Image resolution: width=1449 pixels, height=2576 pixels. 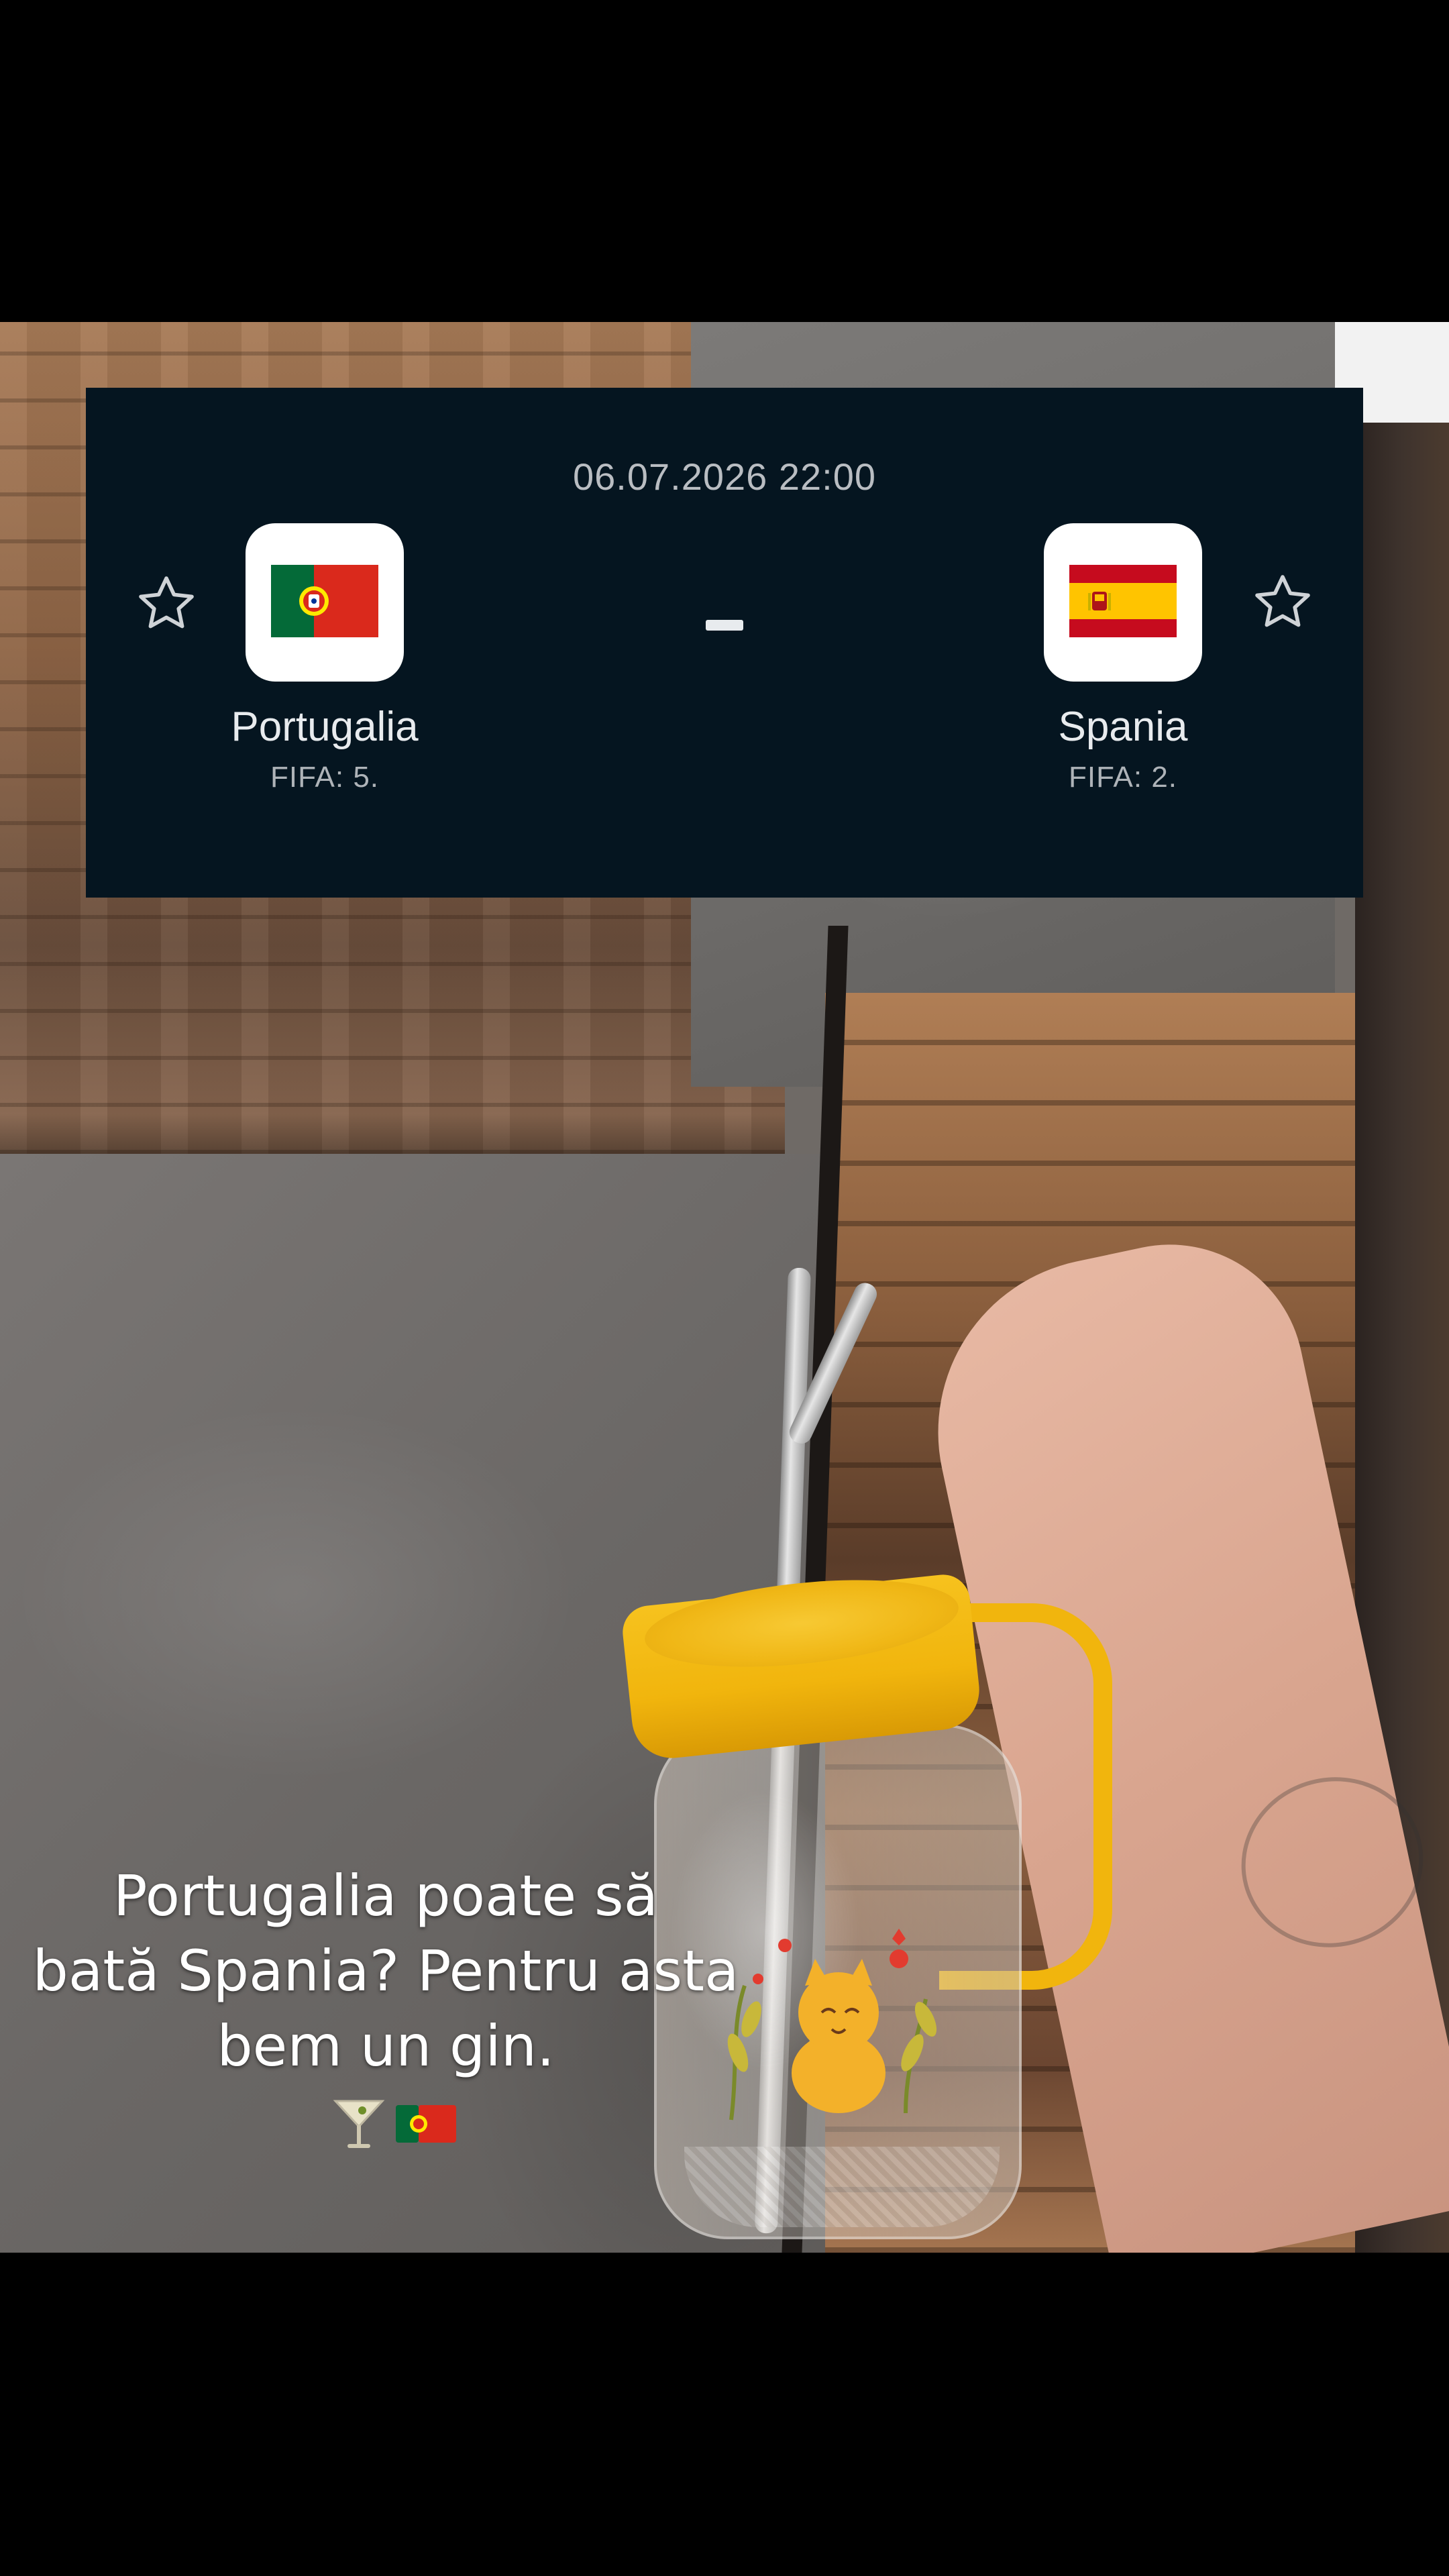 I want to click on cocktail-glass-icon, so click(x=359, y=2124).